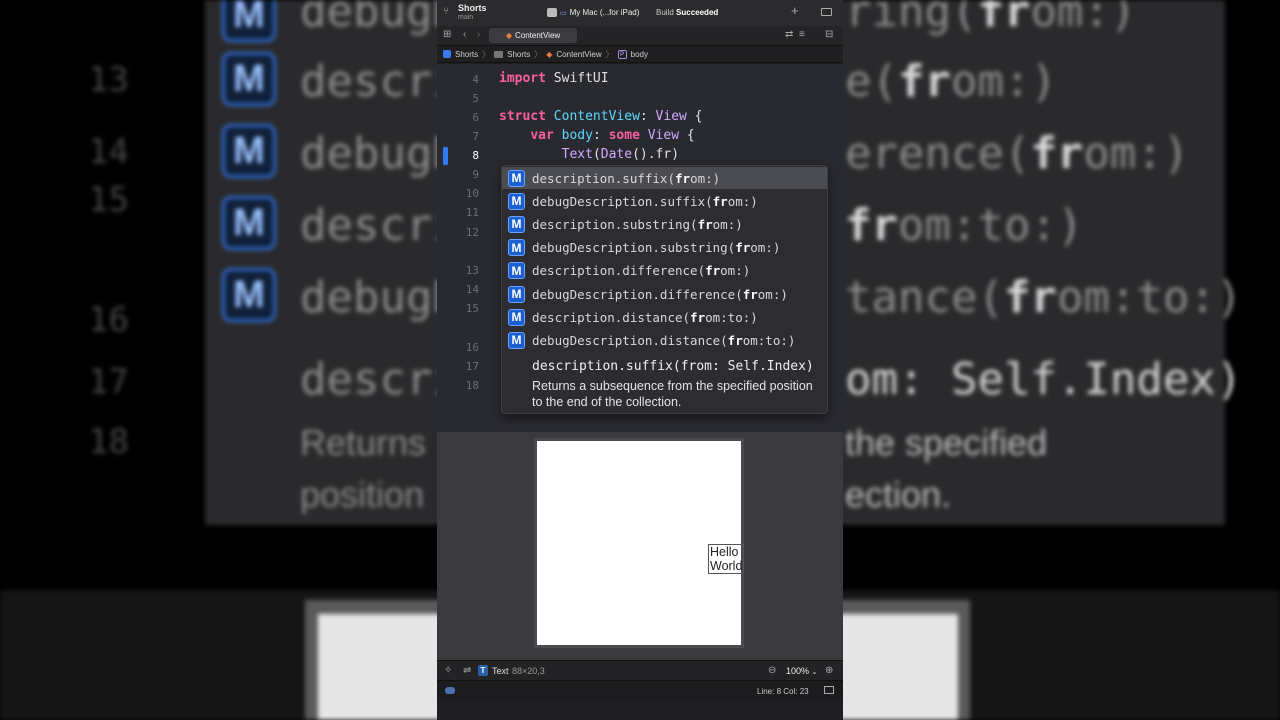  Describe the element at coordinates (379, 225) in the screenshot. I see `background-suggestion: descri` at that location.